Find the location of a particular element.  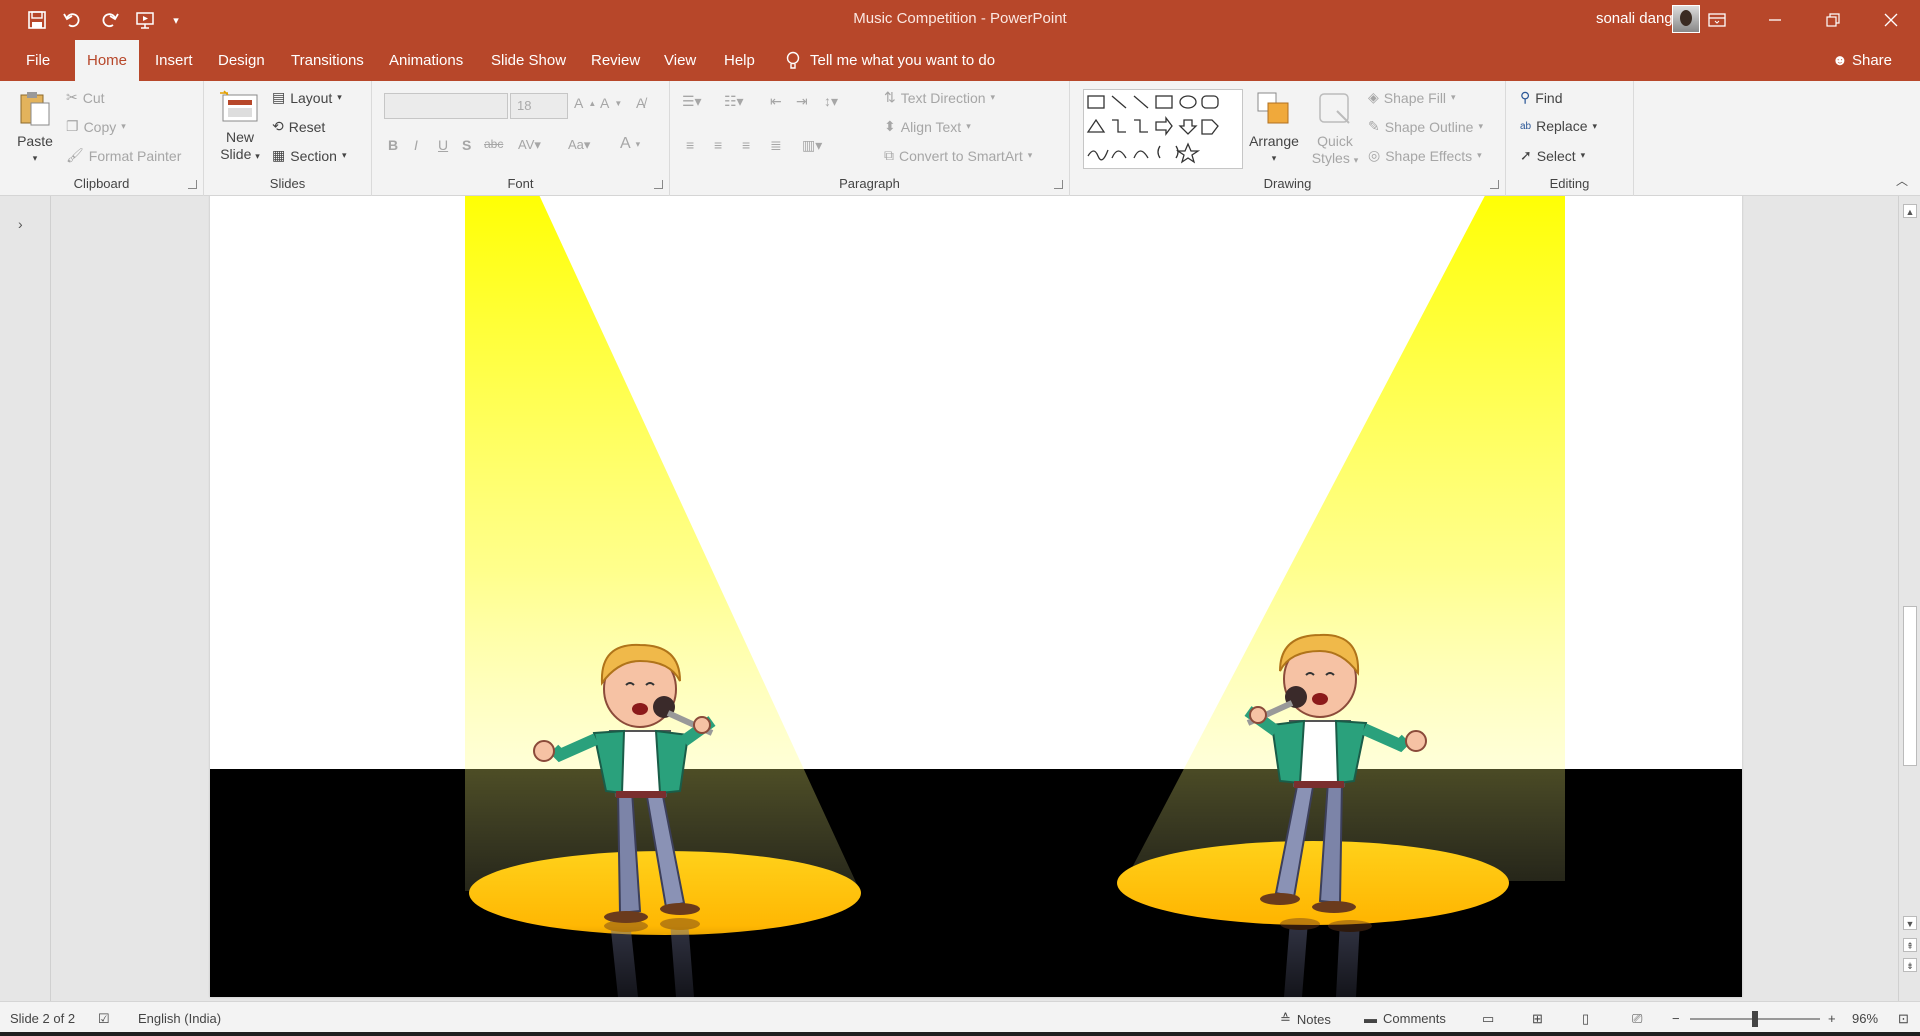

slide-show-icon: ⎚ is located at coordinates (1637, 1019).